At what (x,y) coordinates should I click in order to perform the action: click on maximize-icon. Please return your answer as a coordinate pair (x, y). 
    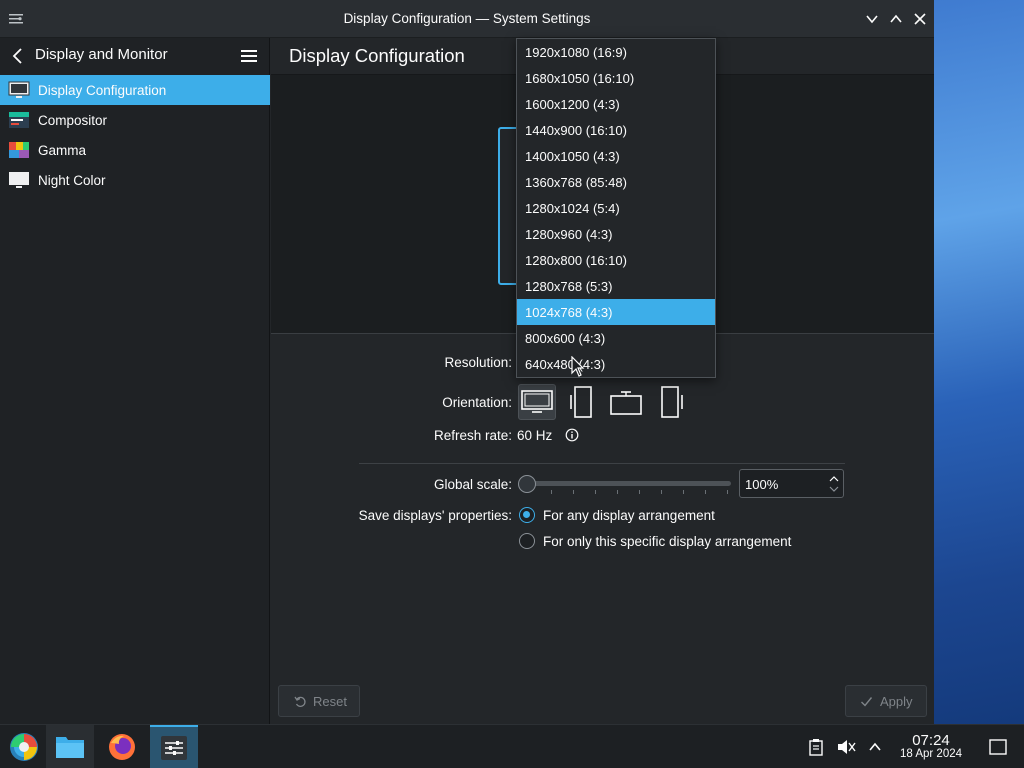
    Looking at the image, I should click on (896, 19).